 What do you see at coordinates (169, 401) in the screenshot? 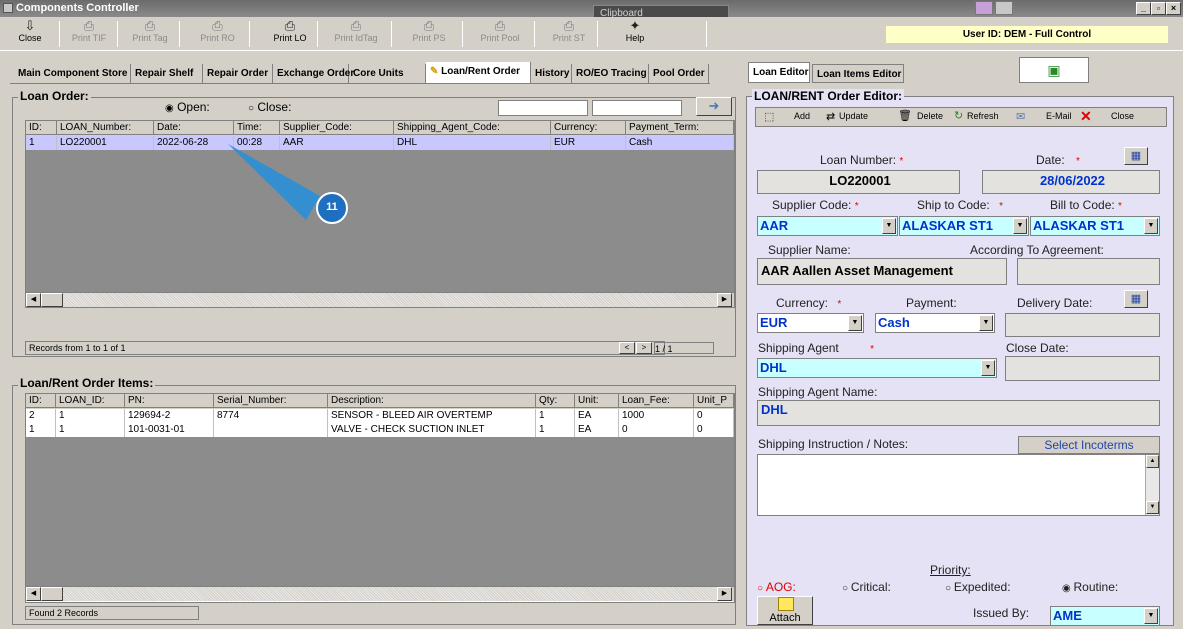
I see `column-header: PN:` at bounding box center [169, 401].